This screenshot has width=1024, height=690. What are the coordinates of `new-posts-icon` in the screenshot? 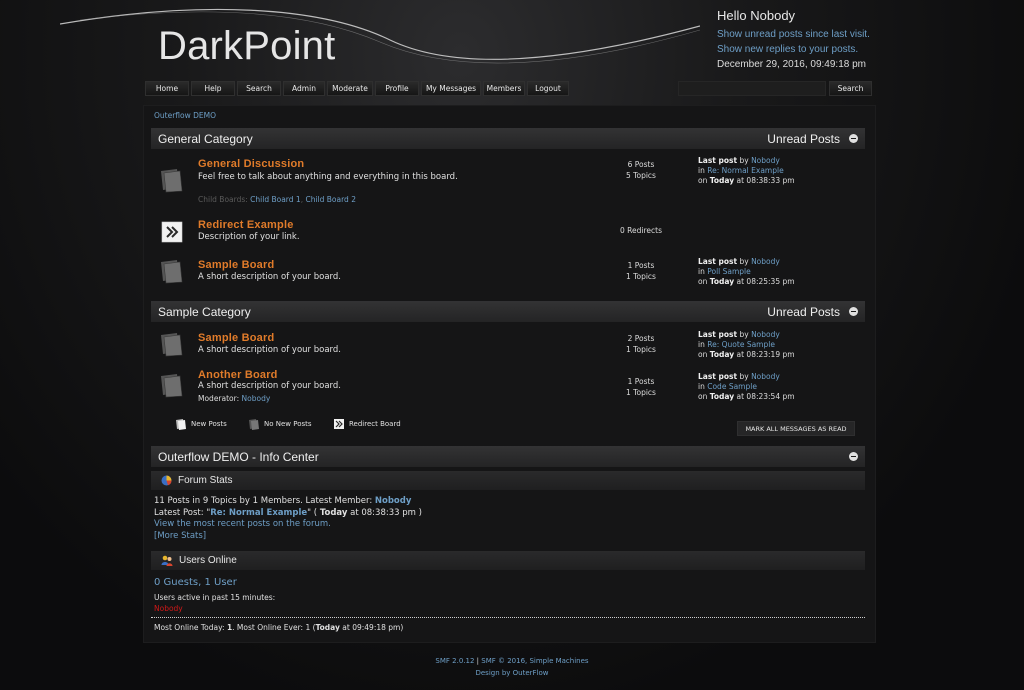 It's located at (181, 424).